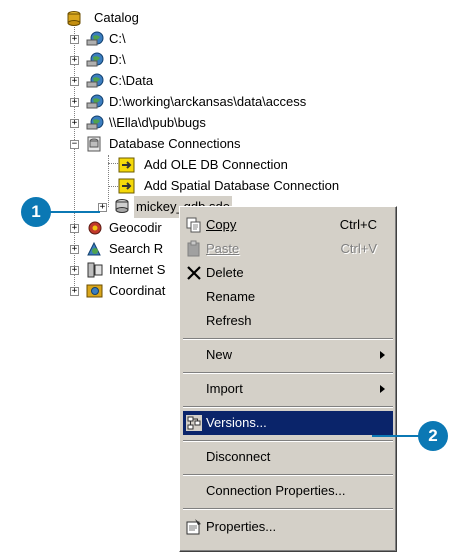 This screenshot has width=450, height=555. I want to click on tree-item-label: Add OLE DB Connection, so click(216, 164).